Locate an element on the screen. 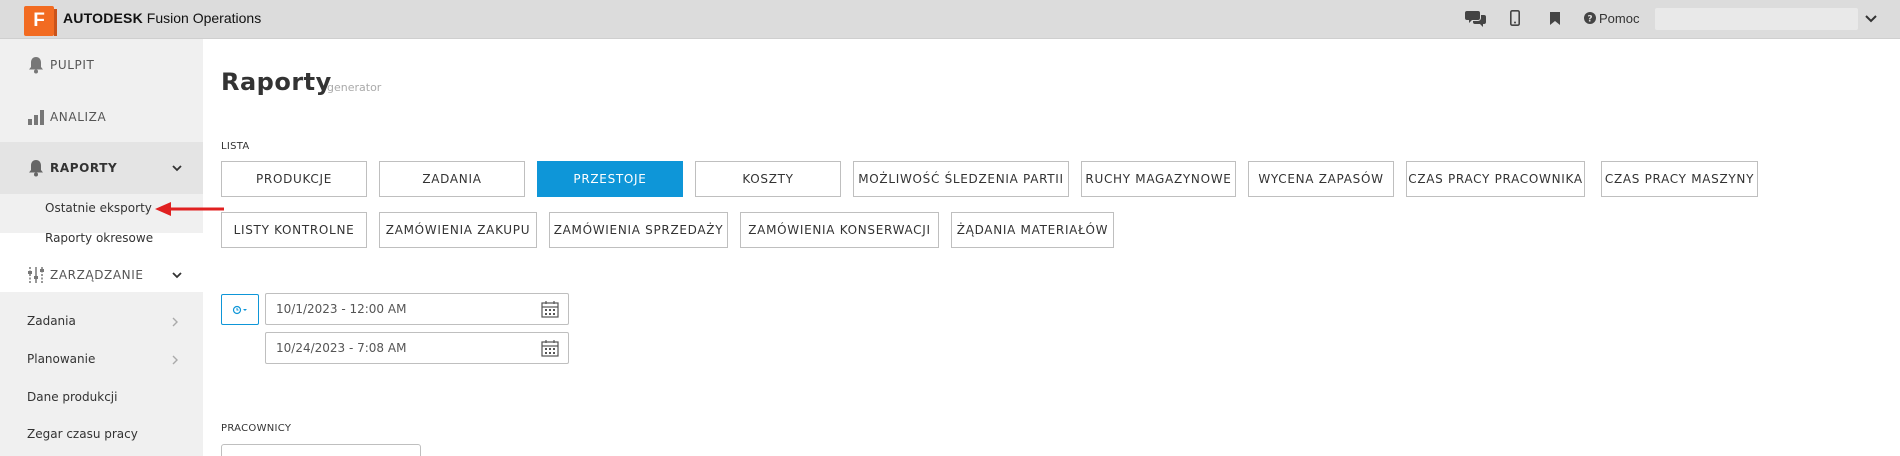  employees-select is located at coordinates (321, 450).